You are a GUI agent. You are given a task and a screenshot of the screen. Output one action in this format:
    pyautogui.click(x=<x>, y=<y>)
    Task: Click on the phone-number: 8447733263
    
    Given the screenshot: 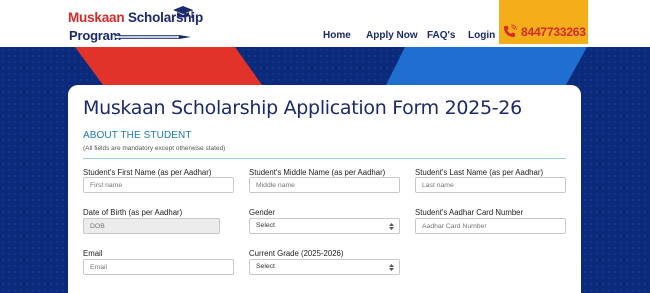 What is the action you would take?
    pyautogui.click(x=553, y=32)
    